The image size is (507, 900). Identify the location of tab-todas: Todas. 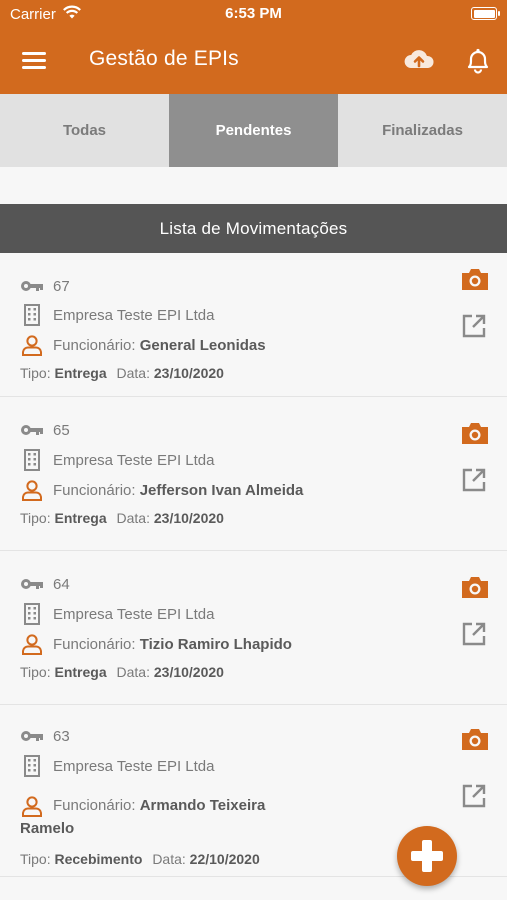
(84, 130).